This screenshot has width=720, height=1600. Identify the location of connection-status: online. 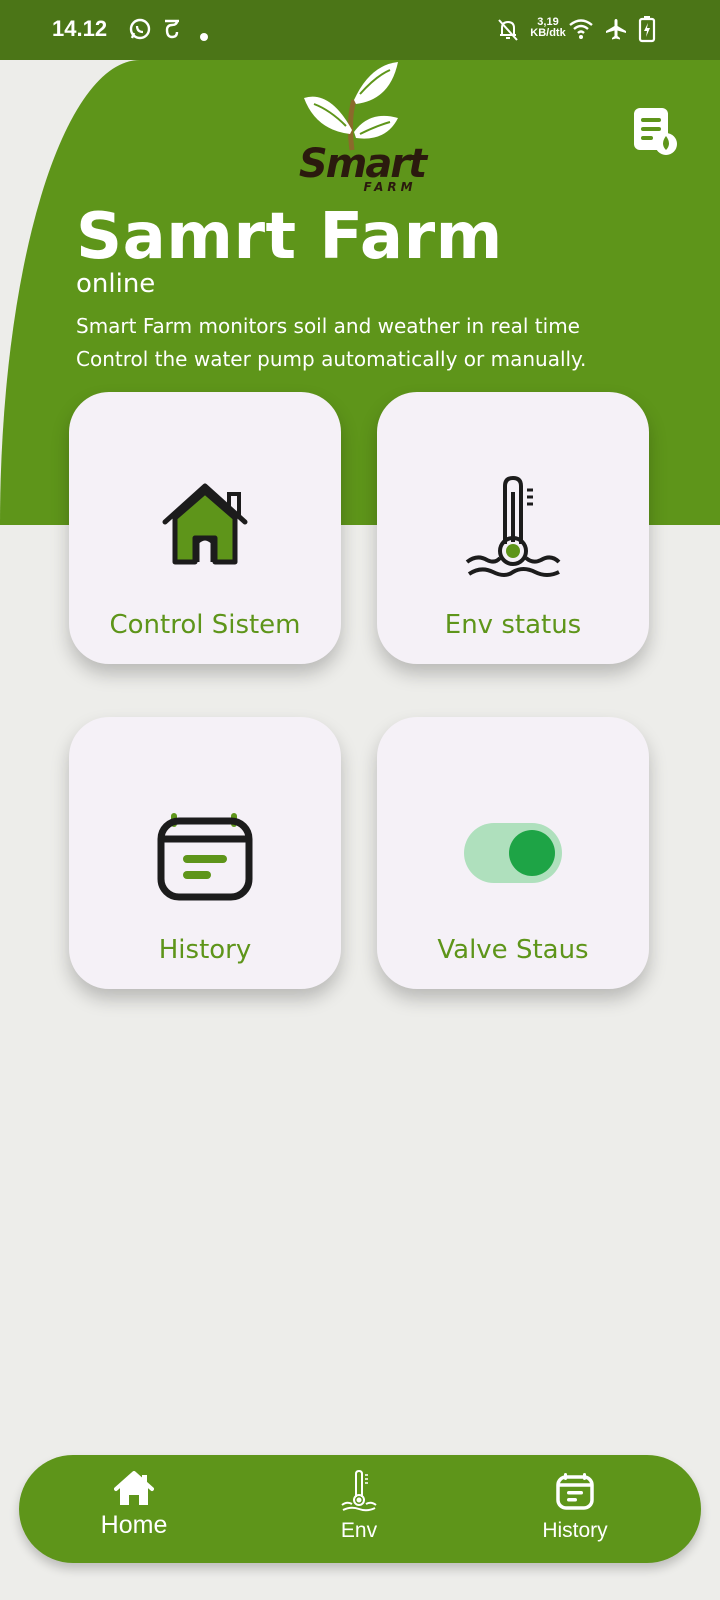
(116, 284).